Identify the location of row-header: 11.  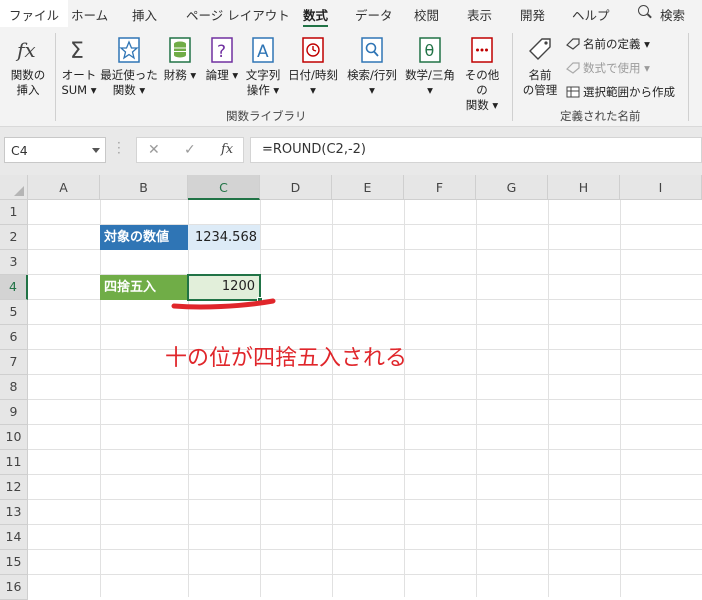
(14, 462).